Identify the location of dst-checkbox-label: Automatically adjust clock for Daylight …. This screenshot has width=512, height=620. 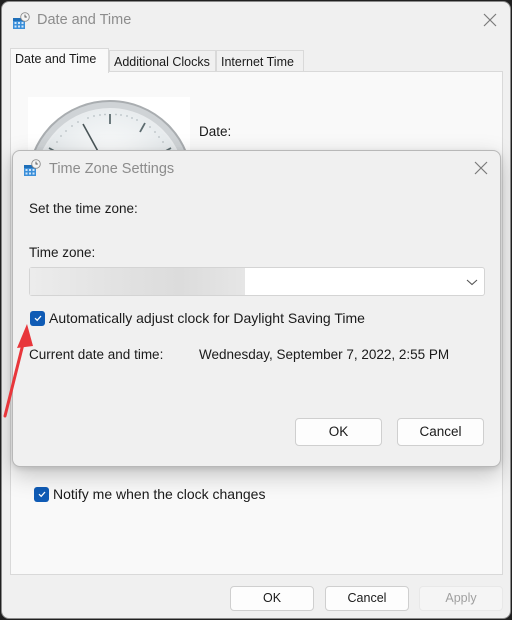
(207, 318).